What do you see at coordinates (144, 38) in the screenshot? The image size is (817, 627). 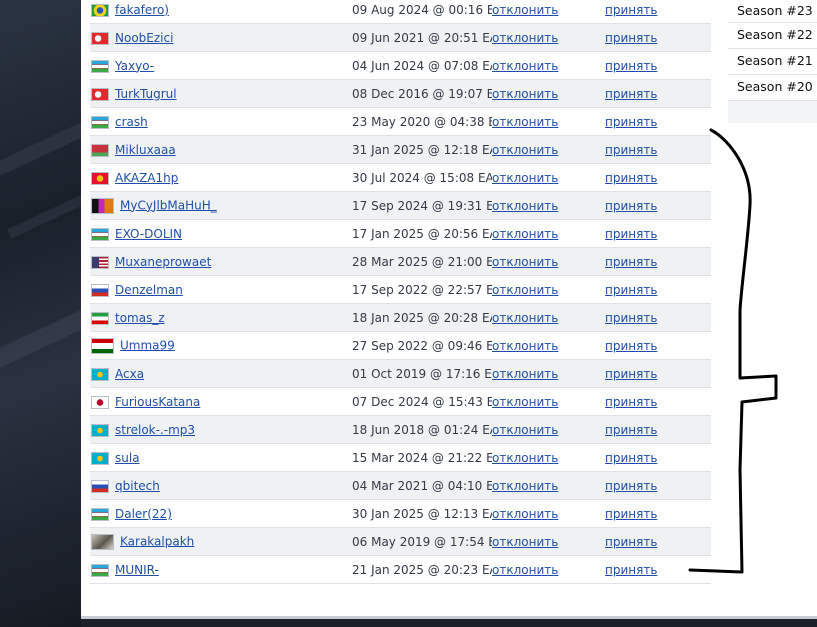 I see `player-name-link: NoobEzici` at bounding box center [144, 38].